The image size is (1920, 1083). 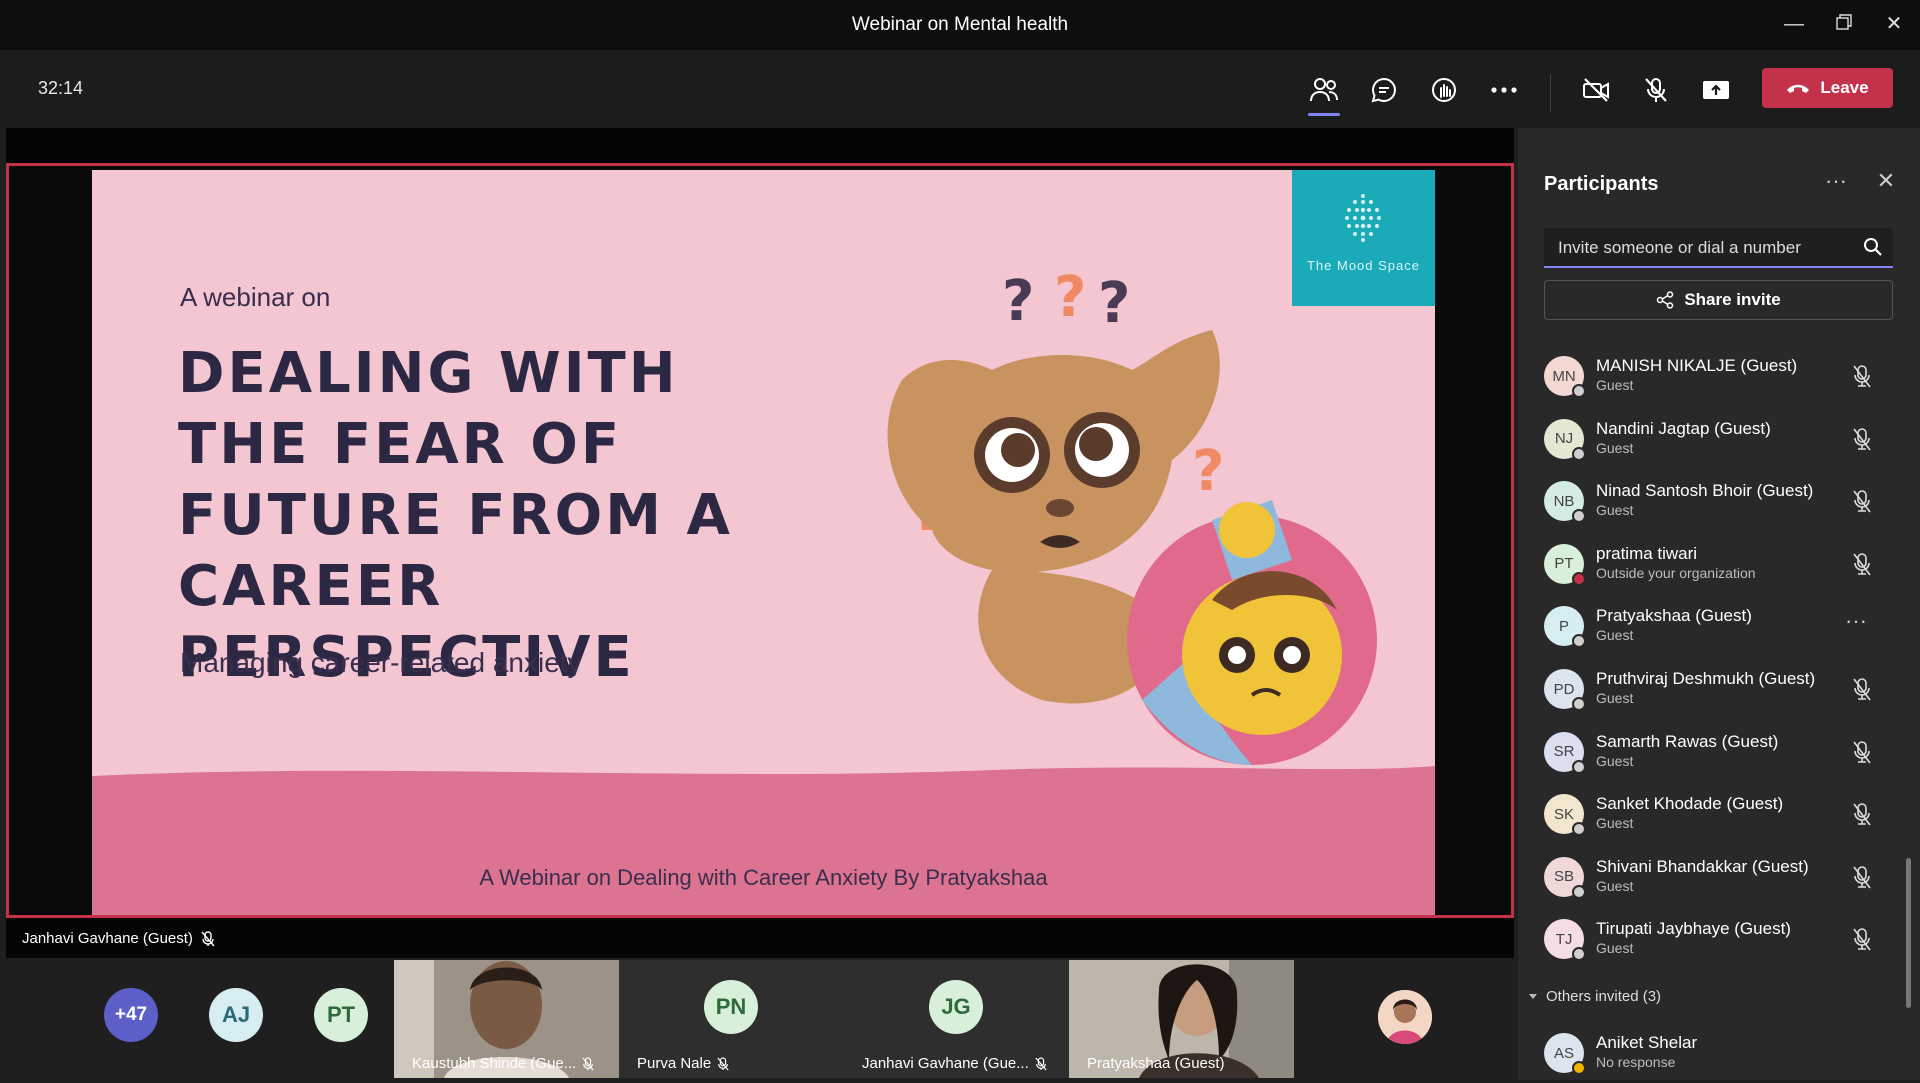 I want to click on avatar-initials: AJ, so click(x=236, y=1014).